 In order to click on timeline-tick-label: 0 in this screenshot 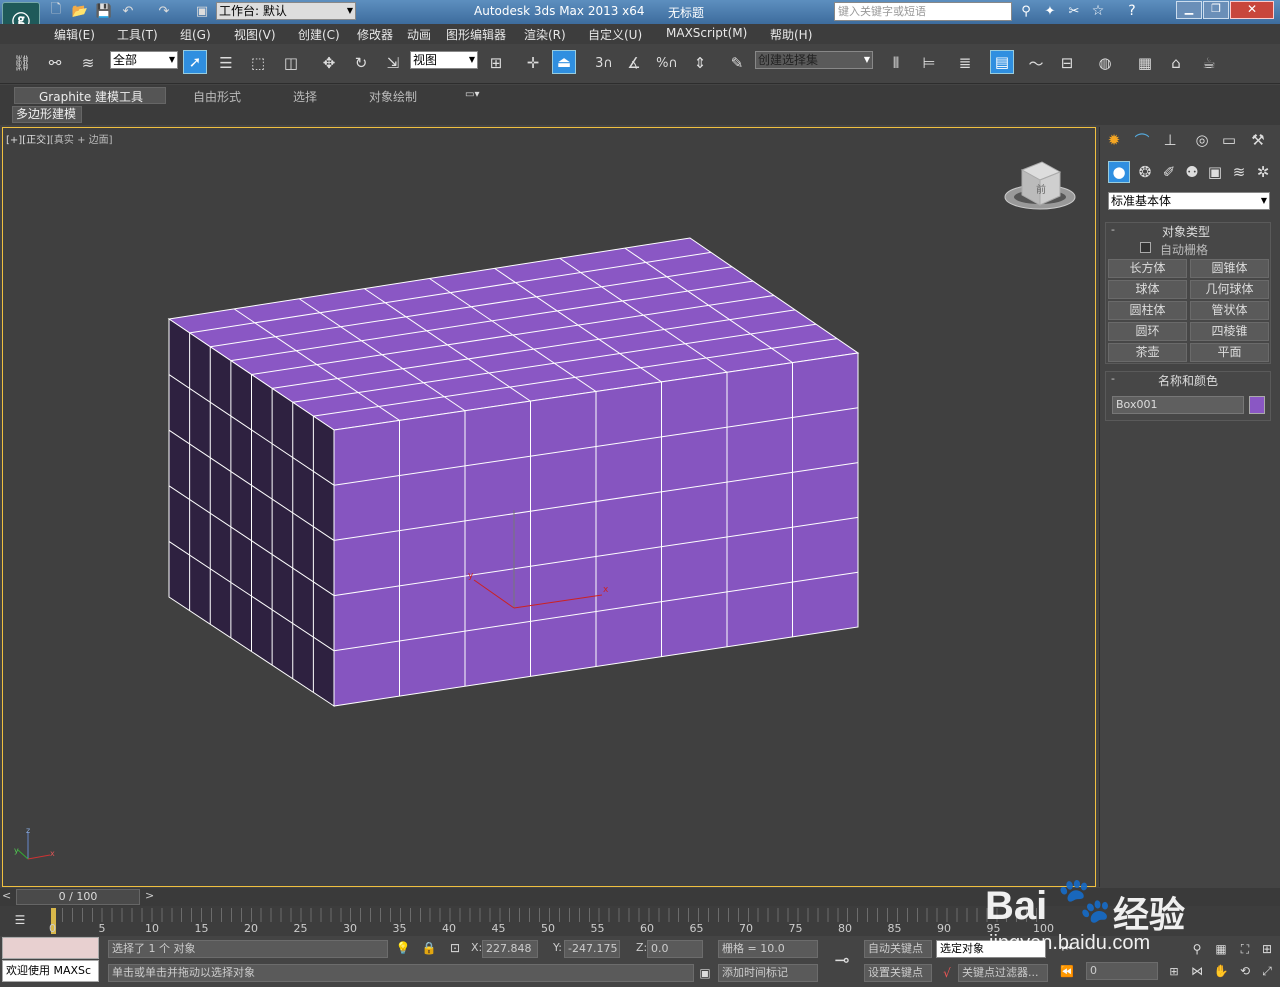, I will do `click(52, 928)`.